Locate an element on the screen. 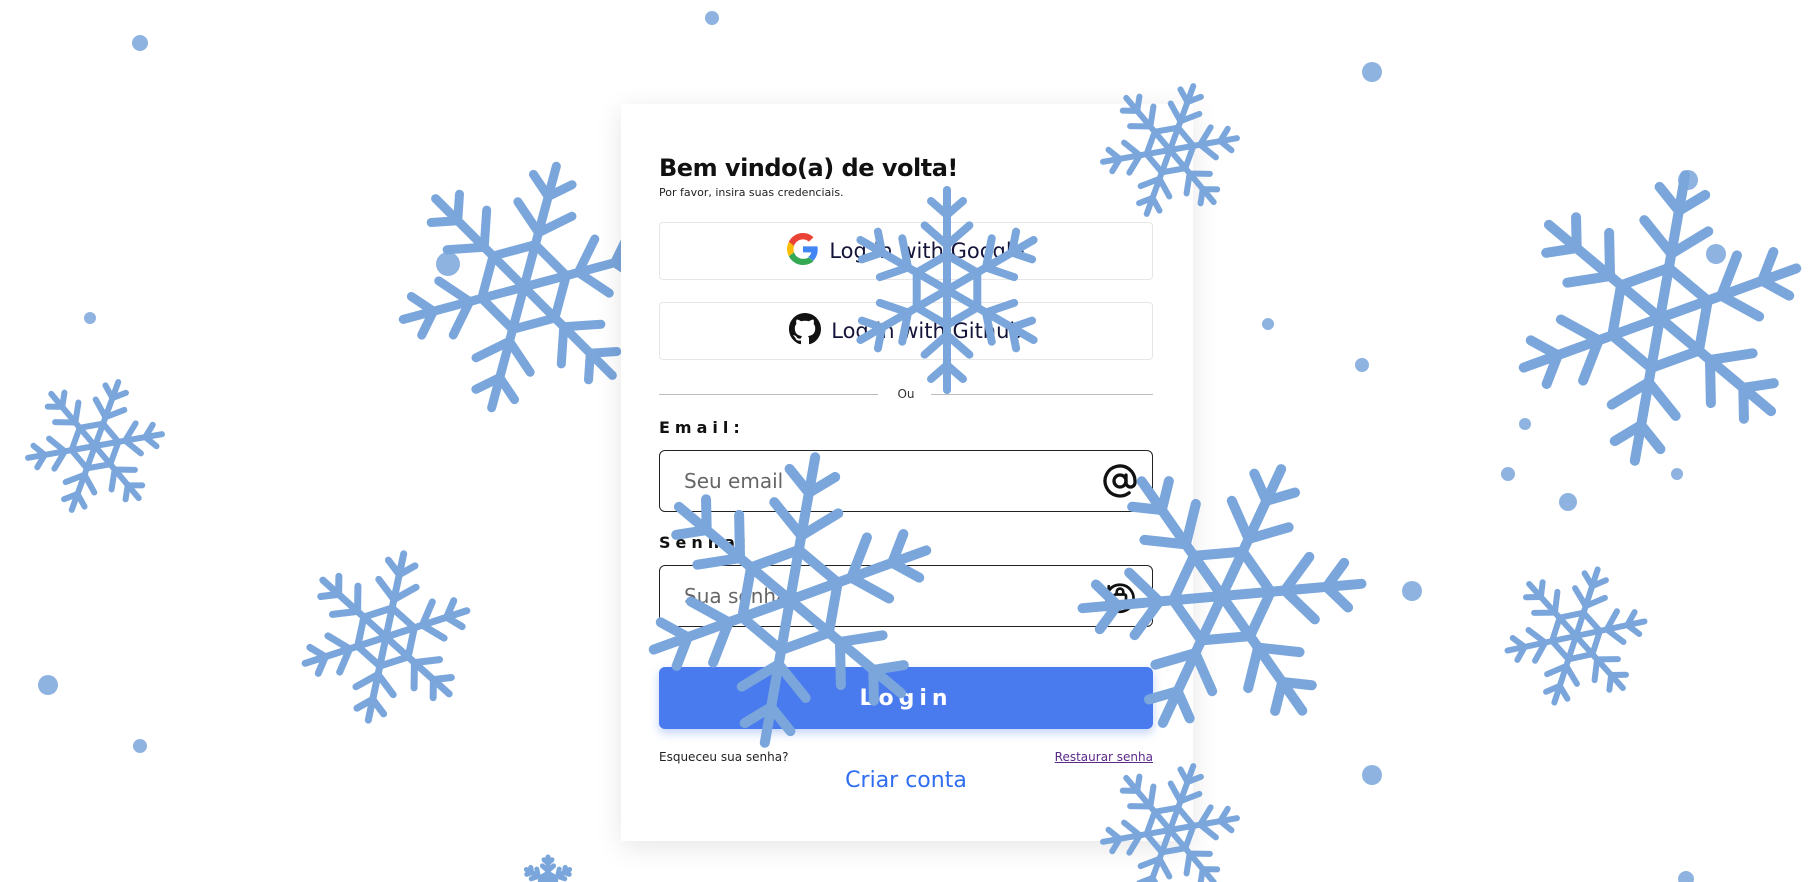  password-input is located at coordinates (875, 596).